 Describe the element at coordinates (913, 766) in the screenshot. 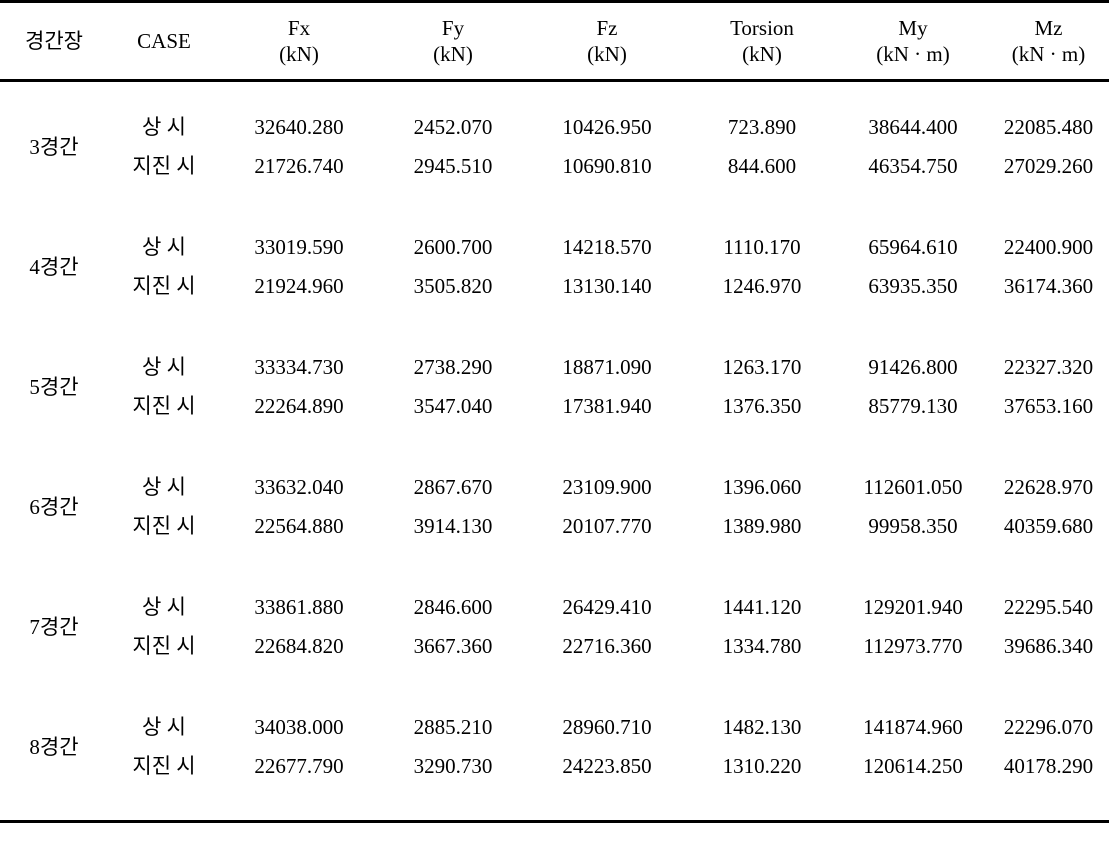

I see `cell-my: 120614.250` at that location.